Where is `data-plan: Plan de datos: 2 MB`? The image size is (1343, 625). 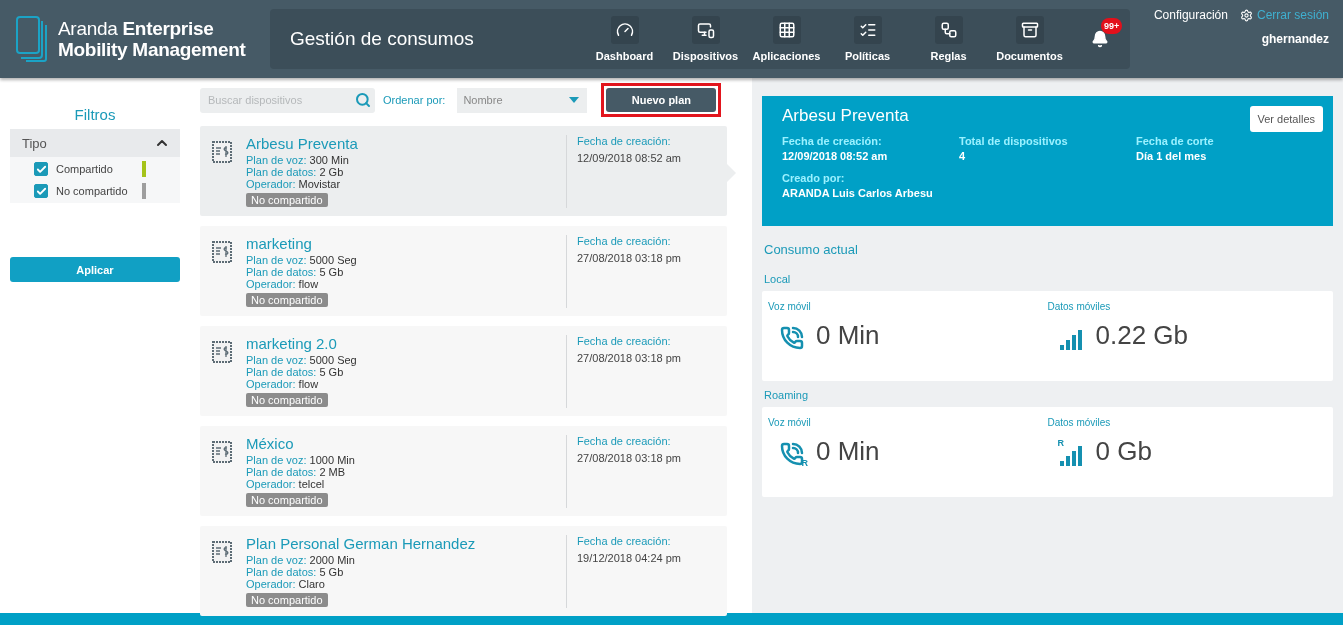
data-plan: Plan de datos: 2 MB is located at coordinates (296, 472).